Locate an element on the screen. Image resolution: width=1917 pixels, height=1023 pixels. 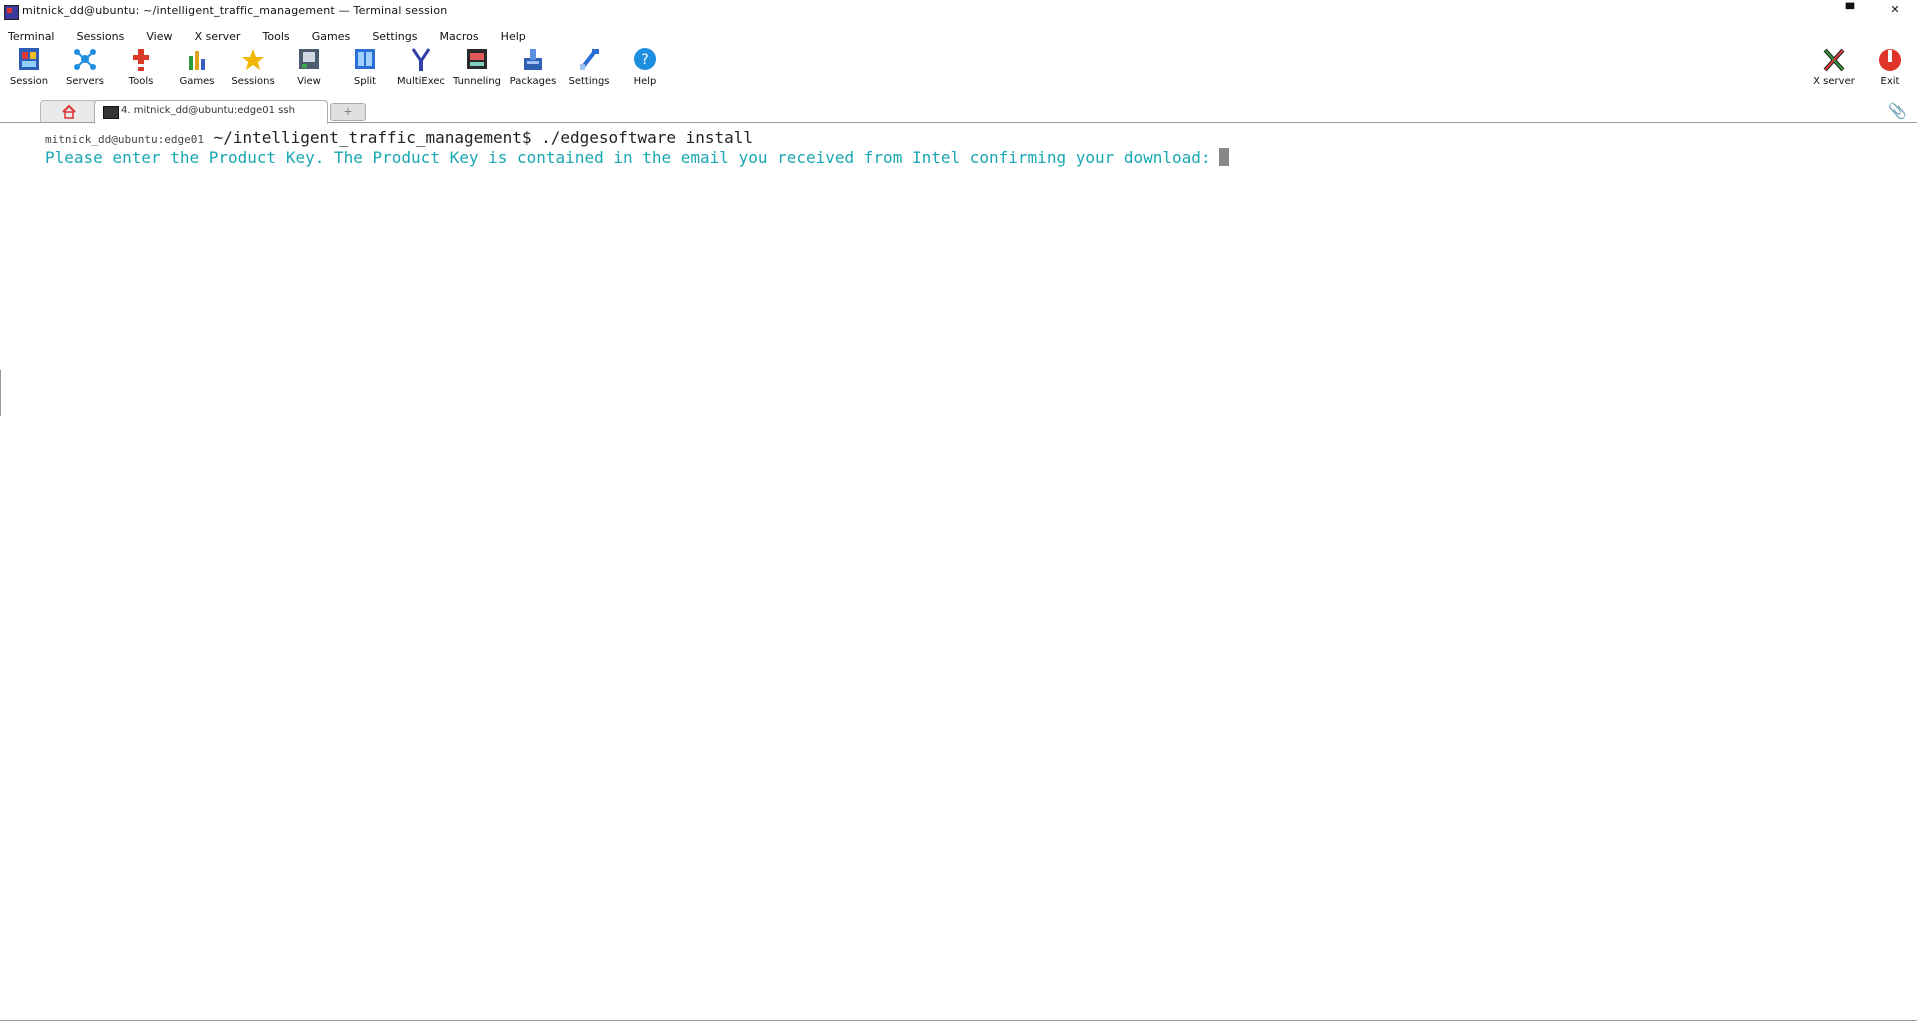
toolbar-help-button: ? Help is located at coordinates (645, 66).